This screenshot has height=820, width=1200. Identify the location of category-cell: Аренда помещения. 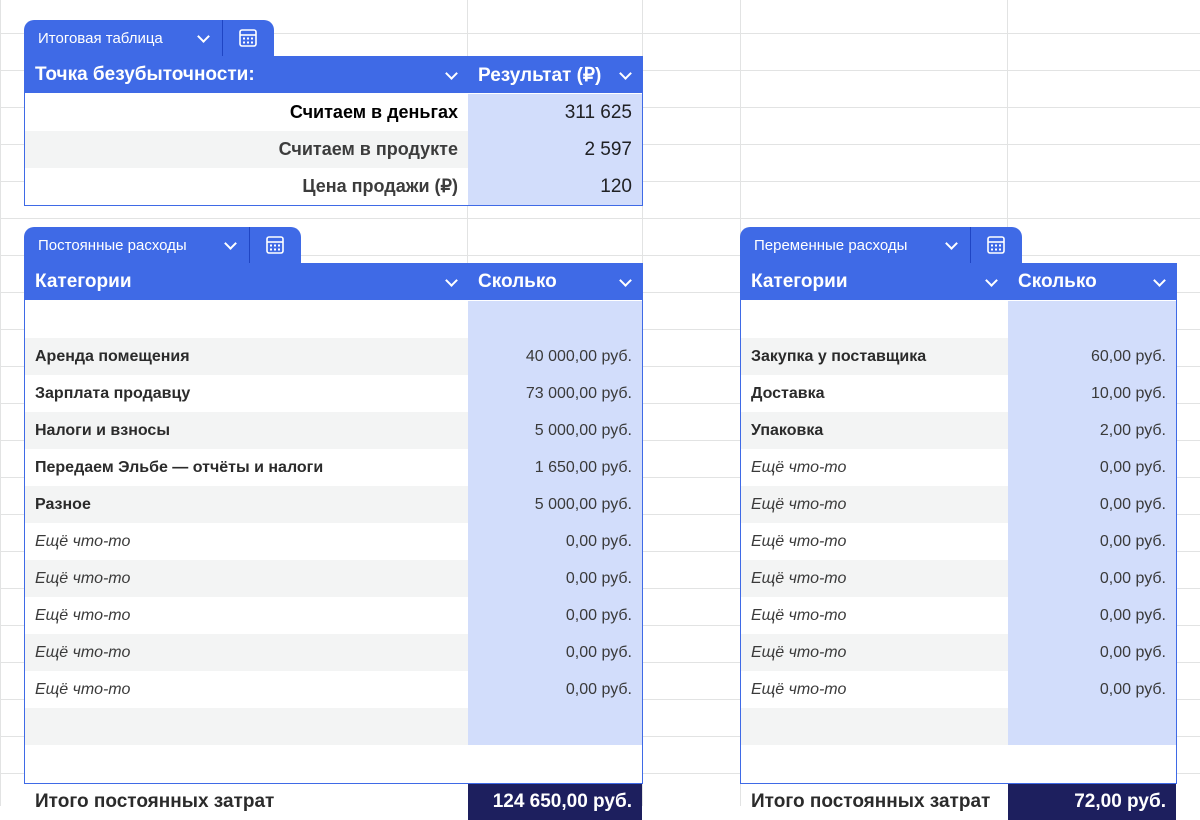
(246, 356).